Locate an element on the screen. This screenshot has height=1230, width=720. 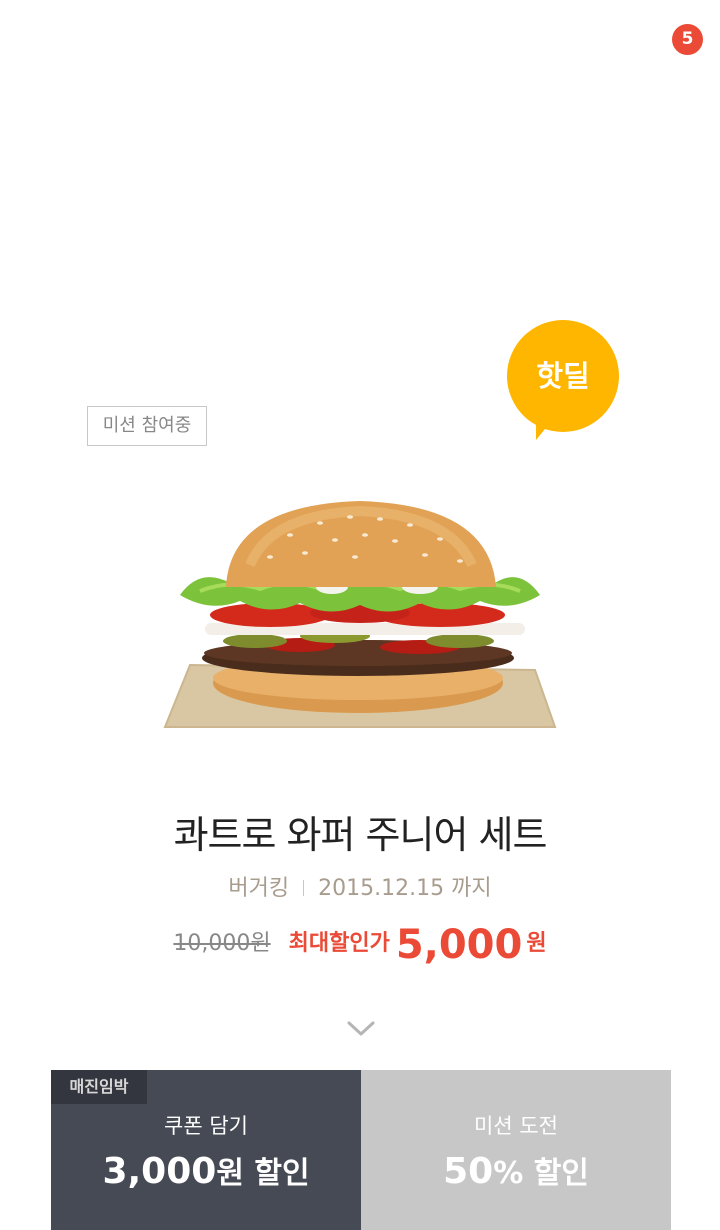
coupon-amount-unit: 원 할인 is located at coordinates (263, 1173).